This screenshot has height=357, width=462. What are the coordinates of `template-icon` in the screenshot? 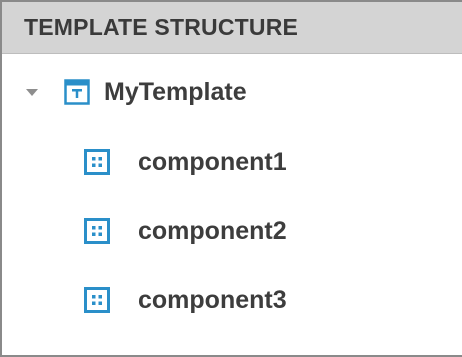 It's located at (77, 92).